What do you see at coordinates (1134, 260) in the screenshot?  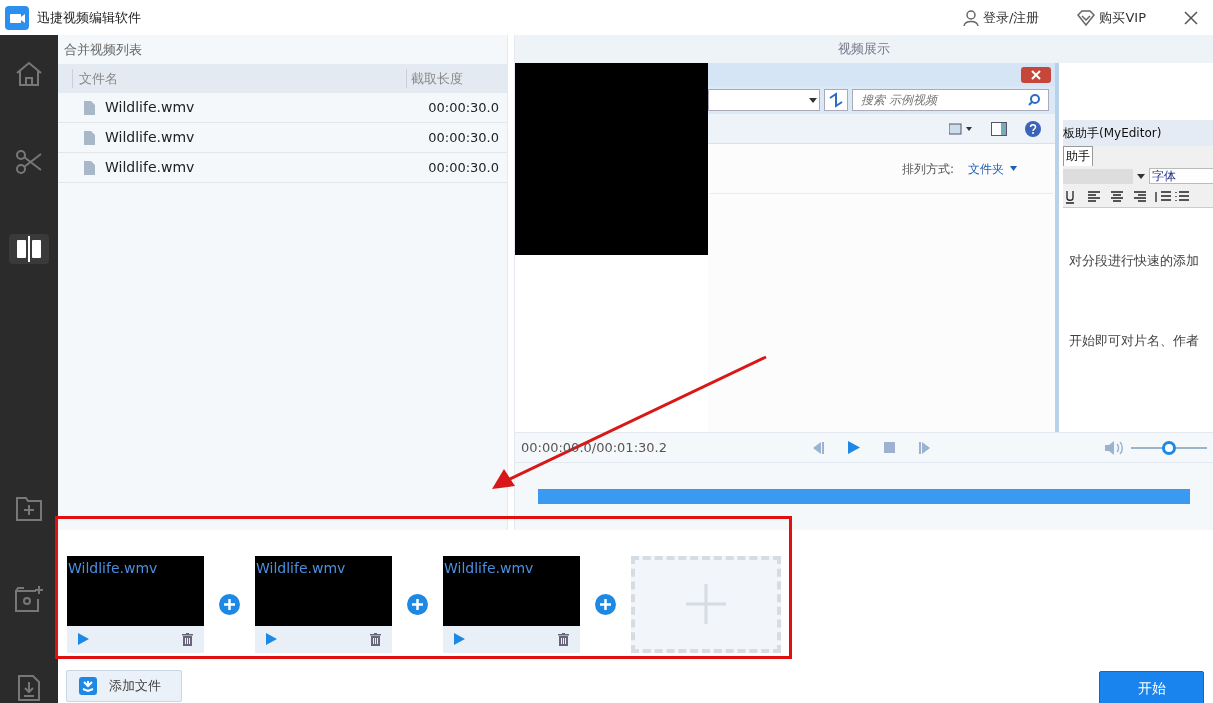 I see `editor-text: 对分段进行快速的添加` at bounding box center [1134, 260].